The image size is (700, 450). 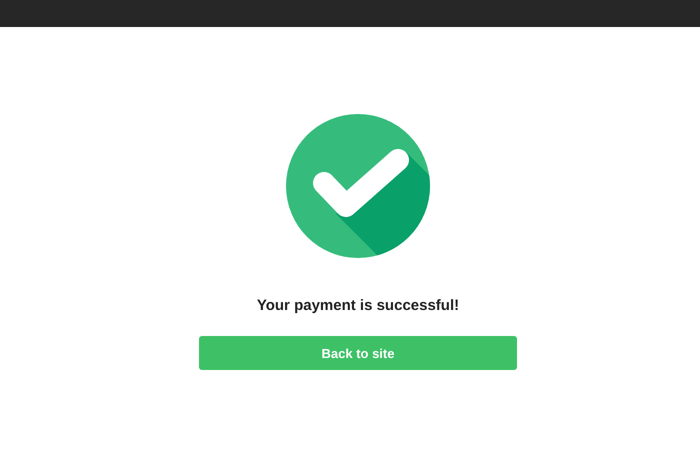 What do you see at coordinates (358, 186) in the screenshot?
I see `checkmark-icon` at bounding box center [358, 186].